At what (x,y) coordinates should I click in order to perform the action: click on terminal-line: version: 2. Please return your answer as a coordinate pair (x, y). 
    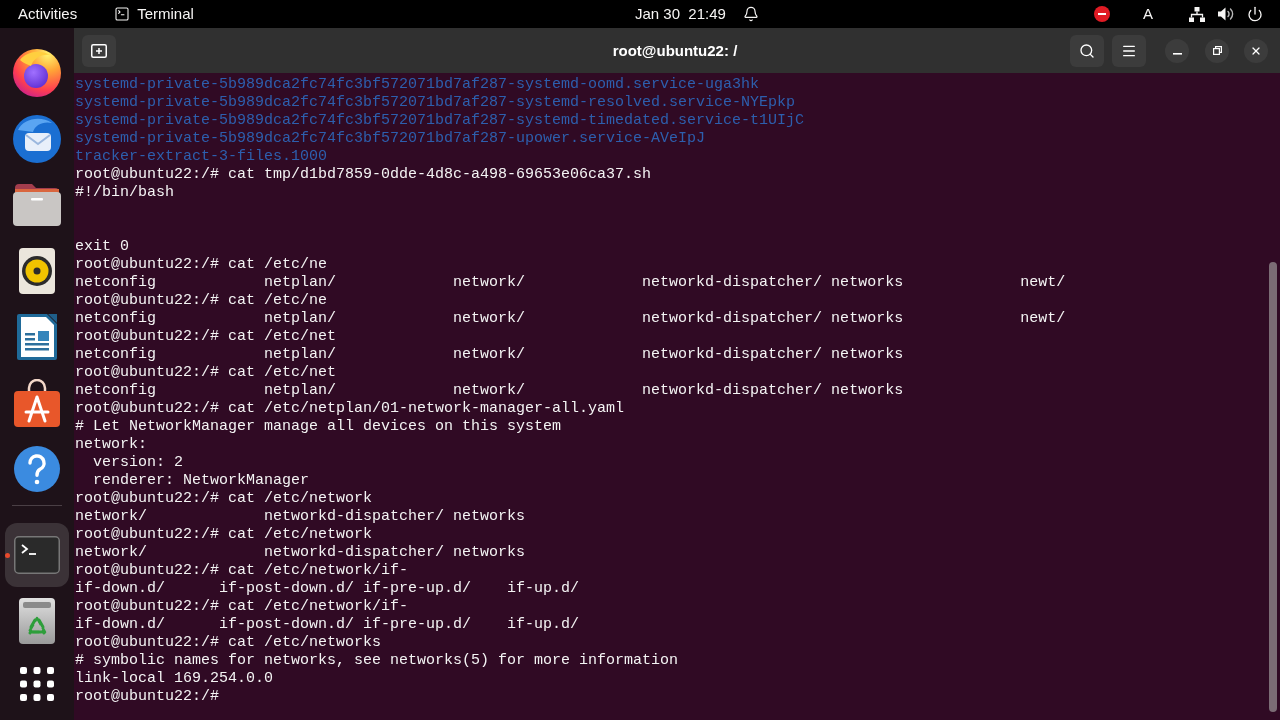
    Looking at the image, I should click on (138, 463).